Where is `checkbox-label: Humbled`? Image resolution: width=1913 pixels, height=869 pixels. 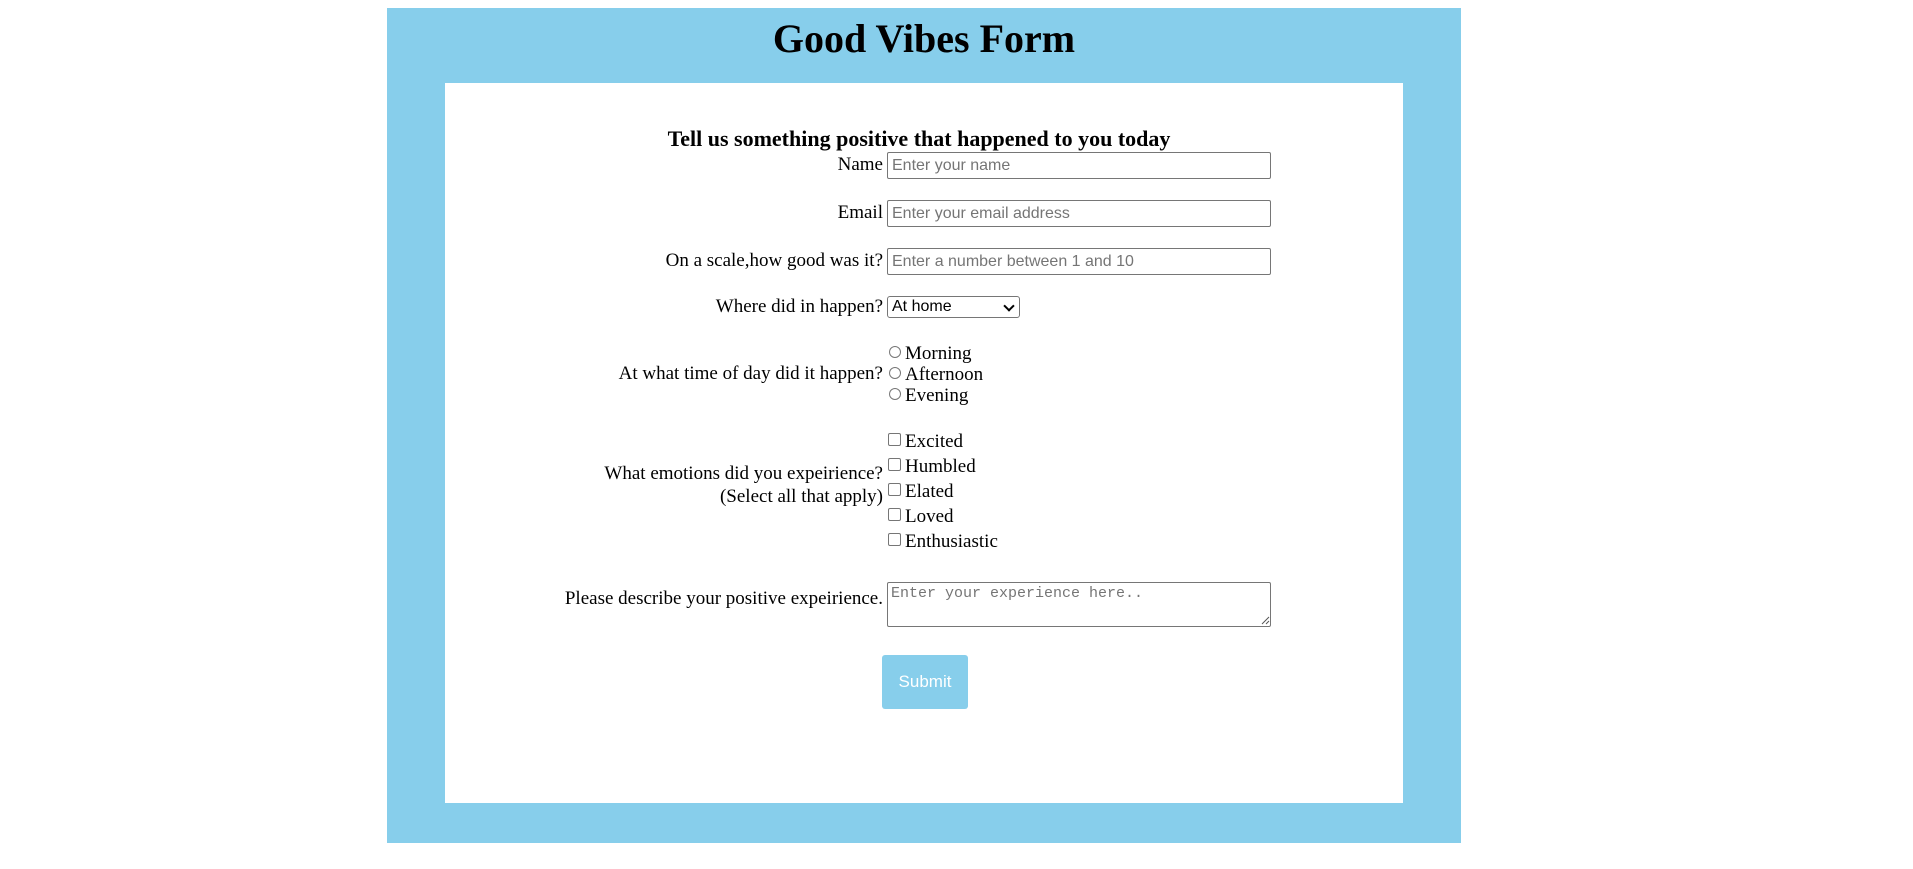 checkbox-label: Humbled is located at coordinates (940, 466).